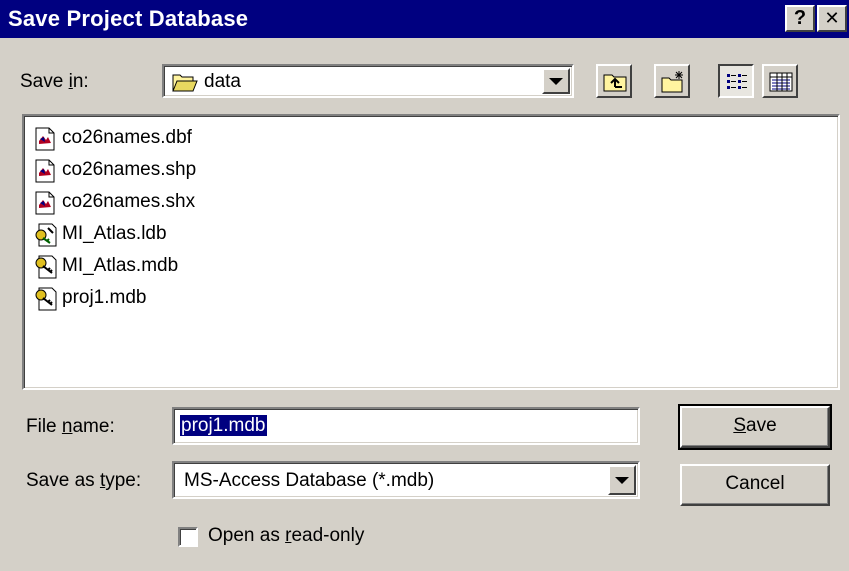 The image size is (849, 571). What do you see at coordinates (406, 426) in the screenshot?
I see `file-name-input: proj1.mdb` at bounding box center [406, 426].